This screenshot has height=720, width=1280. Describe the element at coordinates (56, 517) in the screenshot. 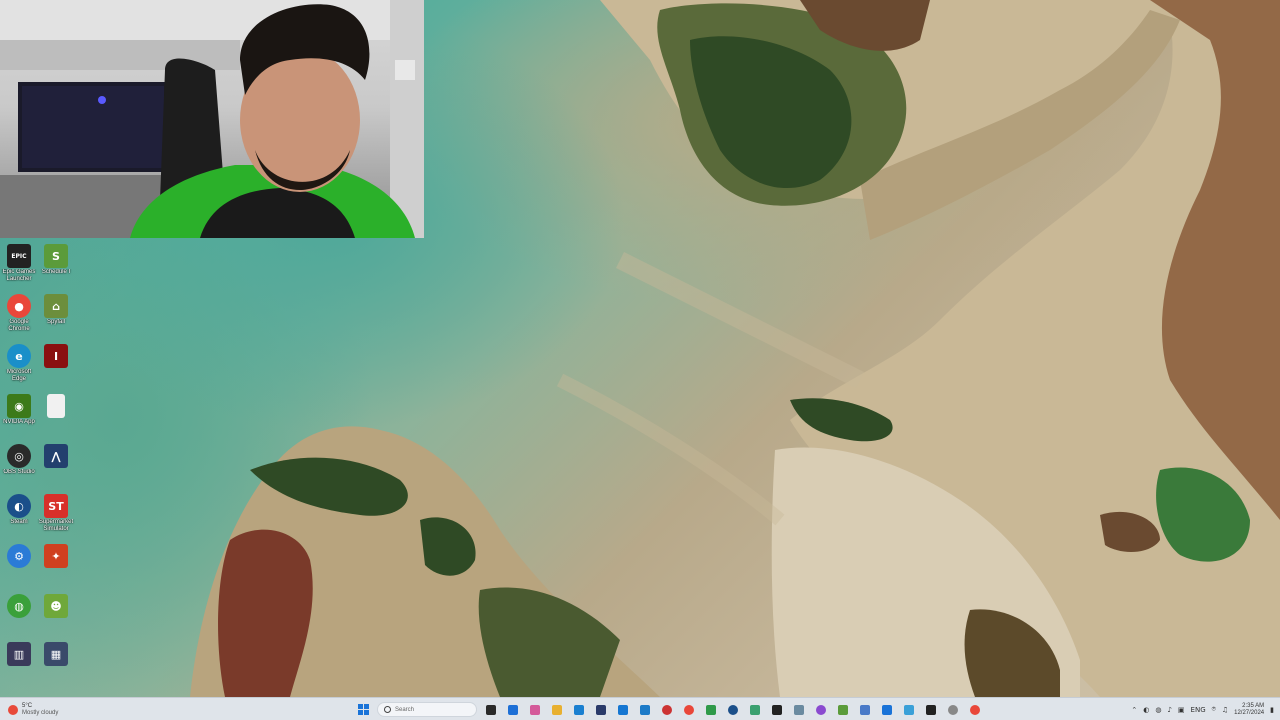

I see `desktop-icon-supermarket-simulator: ST Supermarket Simulator` at that location.